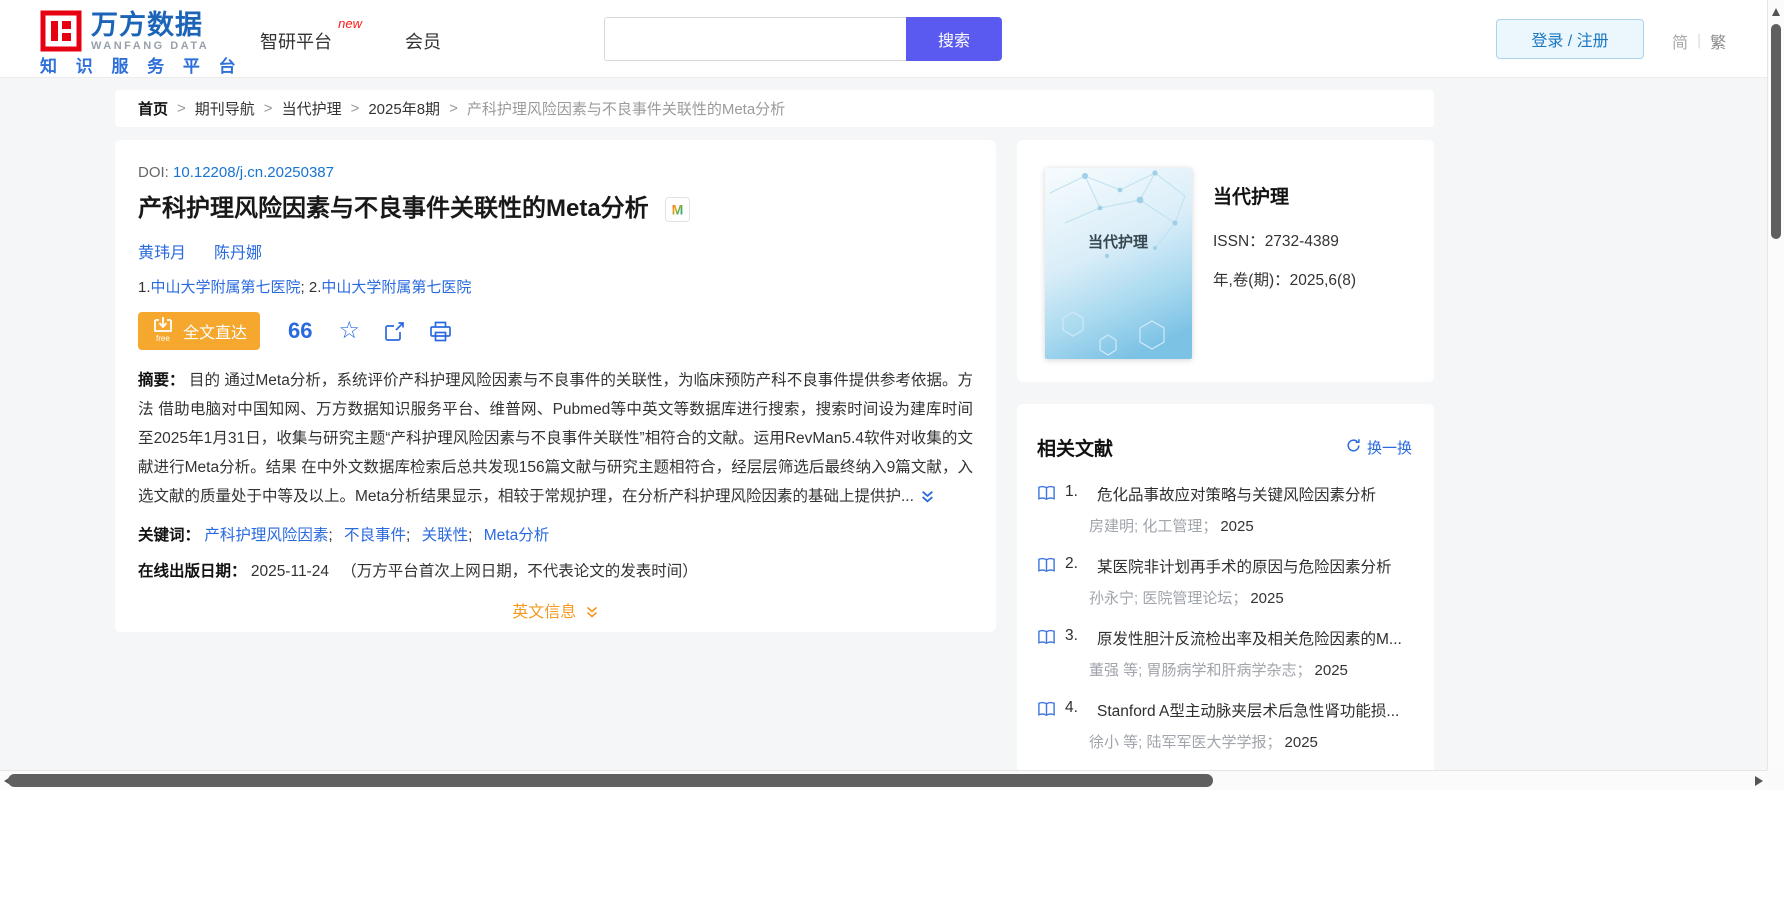 The image size is (1784, 899). Describe the element at coordinates (610, 780) in the screenshot. I see `horizontal-scrollbar-thumb` at that location.